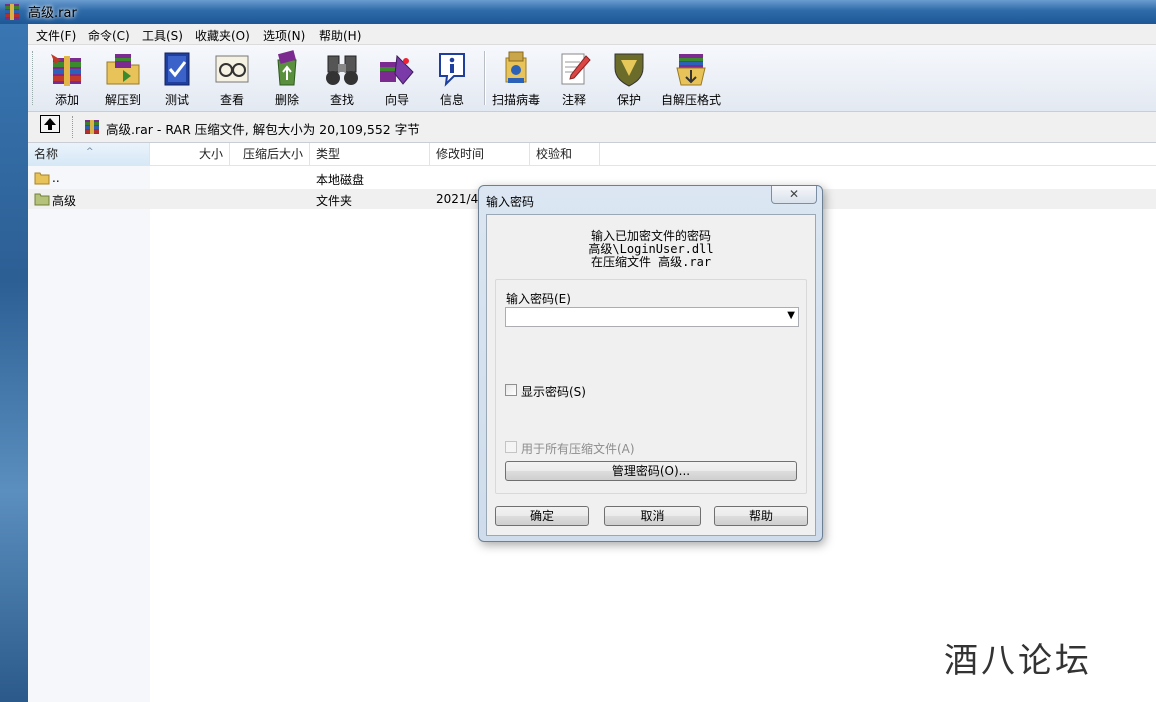 The height and width of the screenshot is (702, 1156). What do you see at coordinates (652, 317) in the screenshot?
I see `password-input: ▼` at bounding box center [652, 317].